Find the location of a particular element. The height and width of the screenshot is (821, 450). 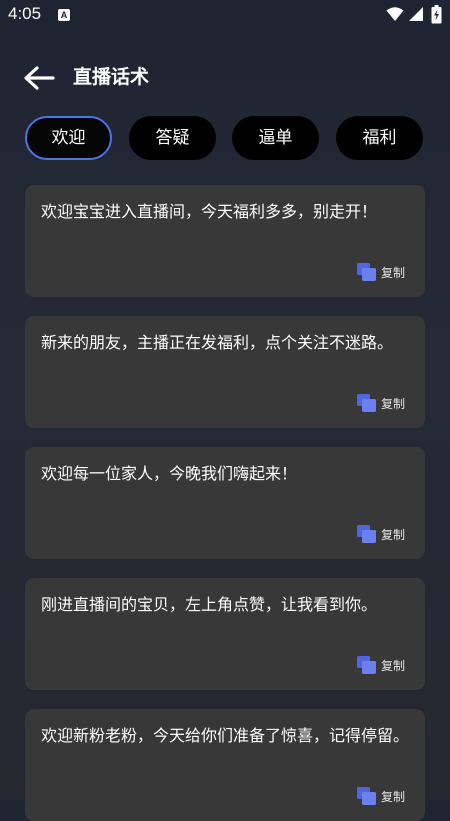

header: 直播话术 is located at coordinates (225, 78).